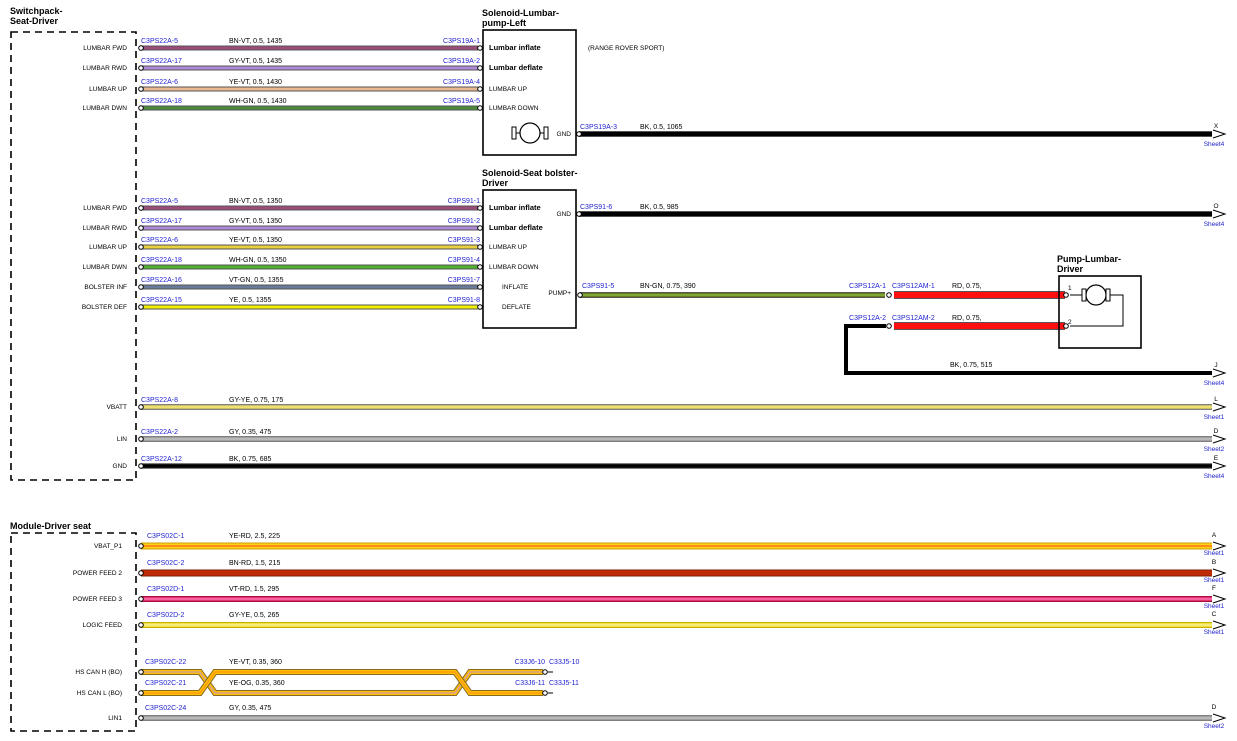 The width and height of the screenshot is (1237, 741). What do you see at coordinates (913, 286) in the screenshot?
I see `connector-label: C3PS12AM-1` at bounding box center [913, 286].